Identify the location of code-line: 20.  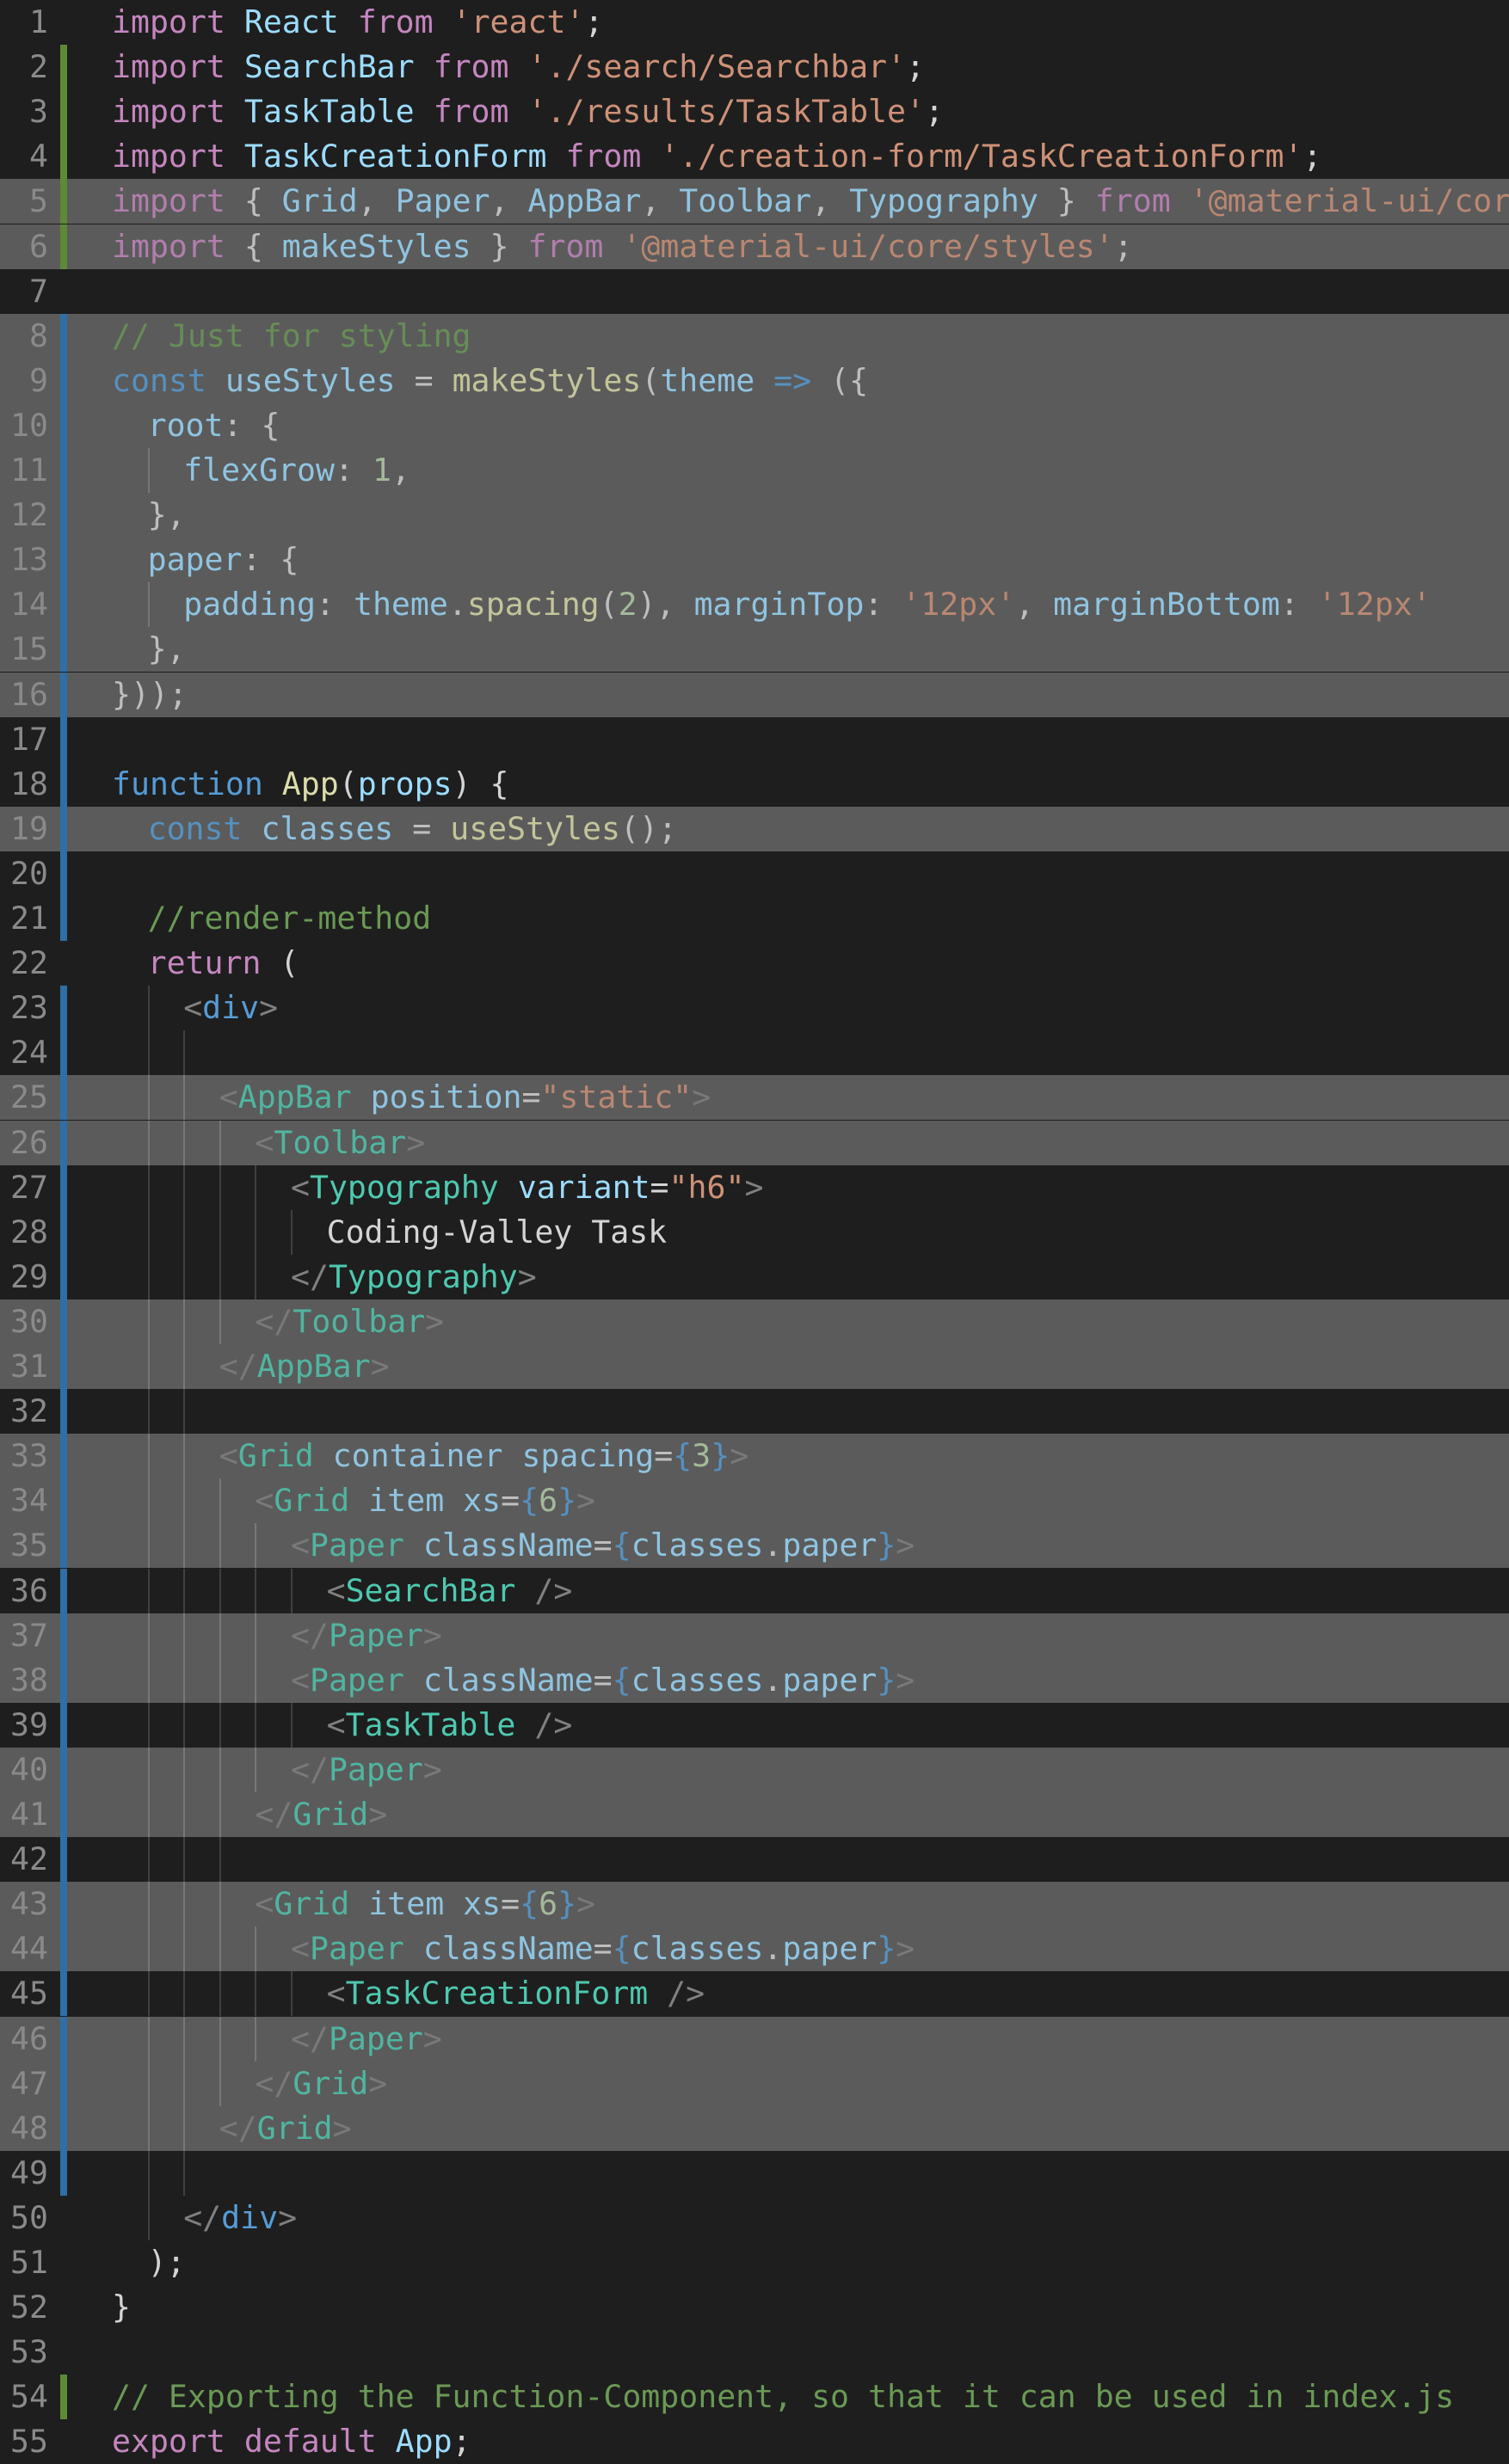
(754, 874).